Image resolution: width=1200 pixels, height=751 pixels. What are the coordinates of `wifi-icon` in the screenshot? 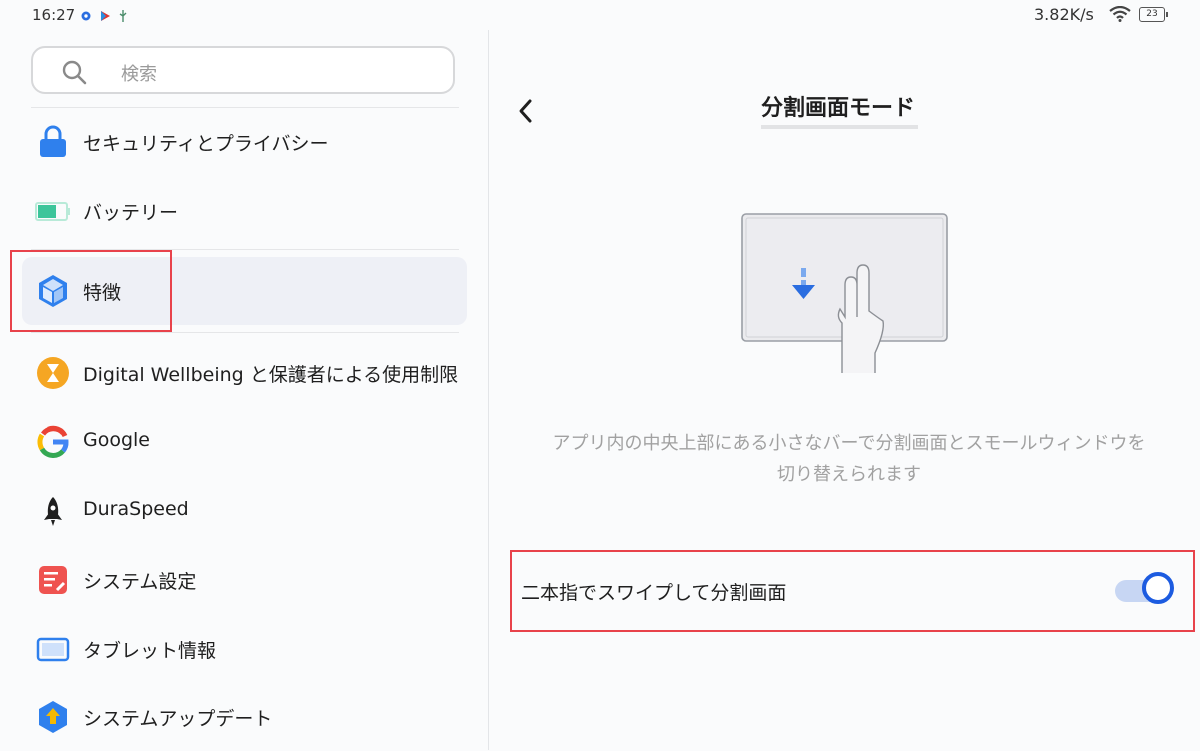 It's located at (1120, 15).